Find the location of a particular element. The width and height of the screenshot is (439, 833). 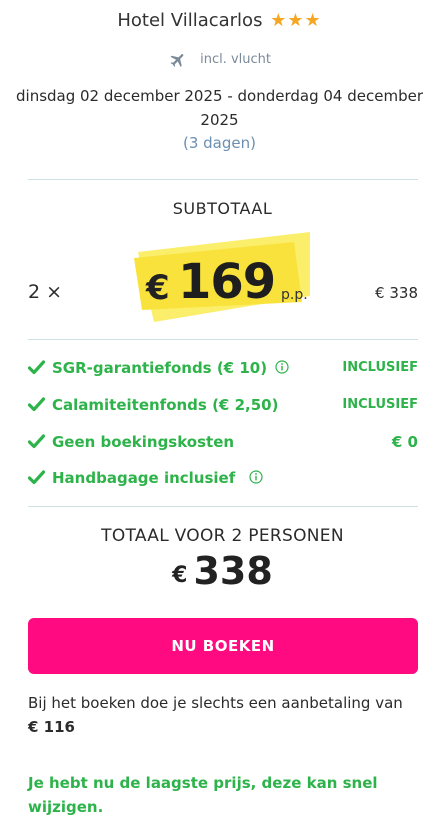

quantity: 2 × is located at coordinates (45, 292).